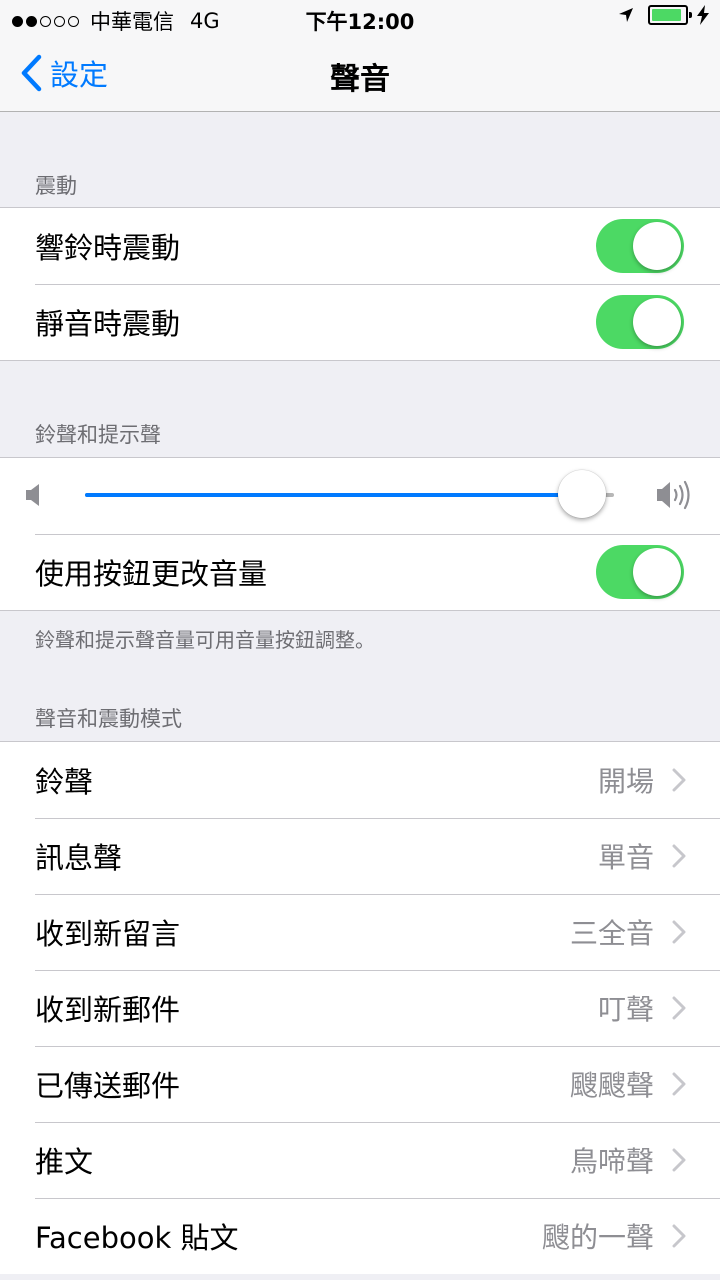 This screenshot has width=720, height=1280. I want to click on volume-slider-thumb, so click(582, 494).